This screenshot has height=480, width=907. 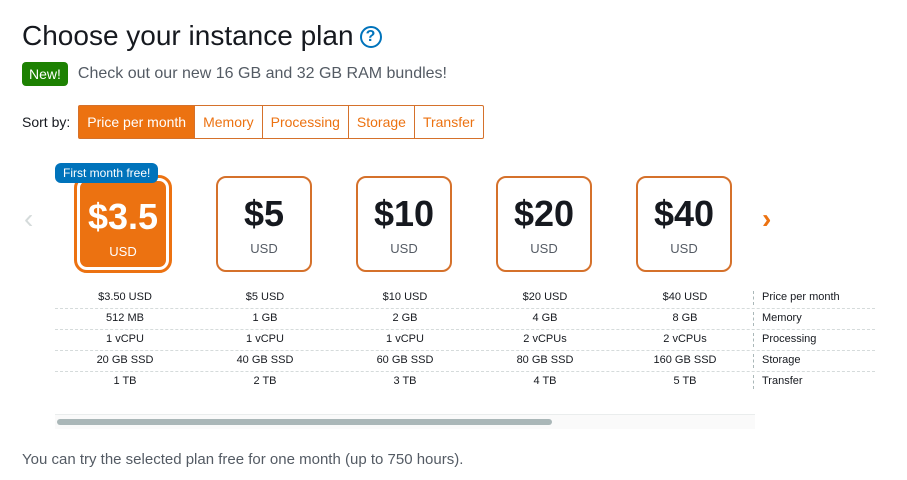 I want to click on plan-price: $10, so click(x=404, y=213).